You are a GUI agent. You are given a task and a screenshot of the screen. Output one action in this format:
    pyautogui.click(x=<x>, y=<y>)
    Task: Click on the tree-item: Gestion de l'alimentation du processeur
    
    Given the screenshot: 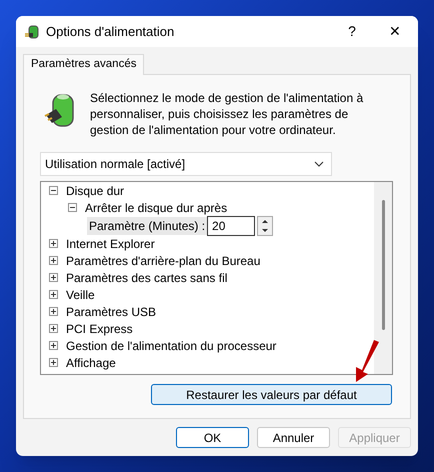 What is the action you would take?
    pyautogui.click(x=171, y=345)
    